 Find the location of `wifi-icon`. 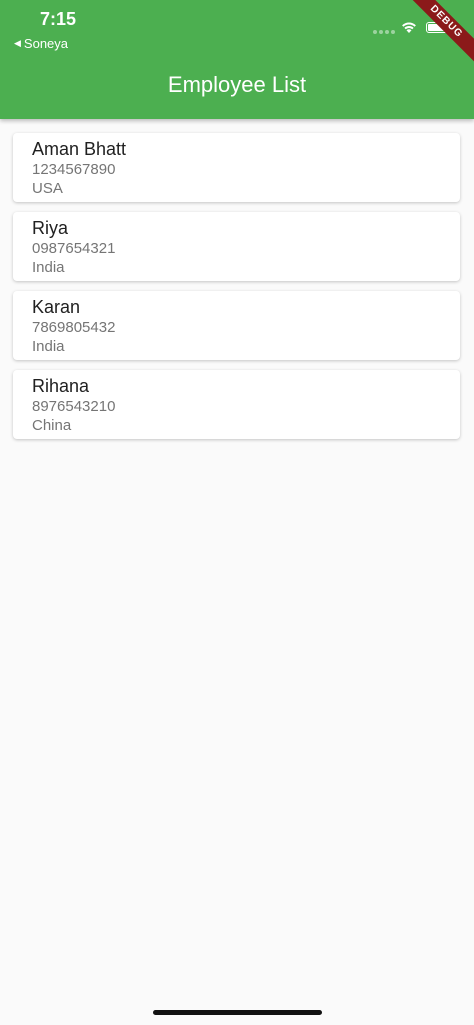

wifi-icon is located at coordinates (409, 27).